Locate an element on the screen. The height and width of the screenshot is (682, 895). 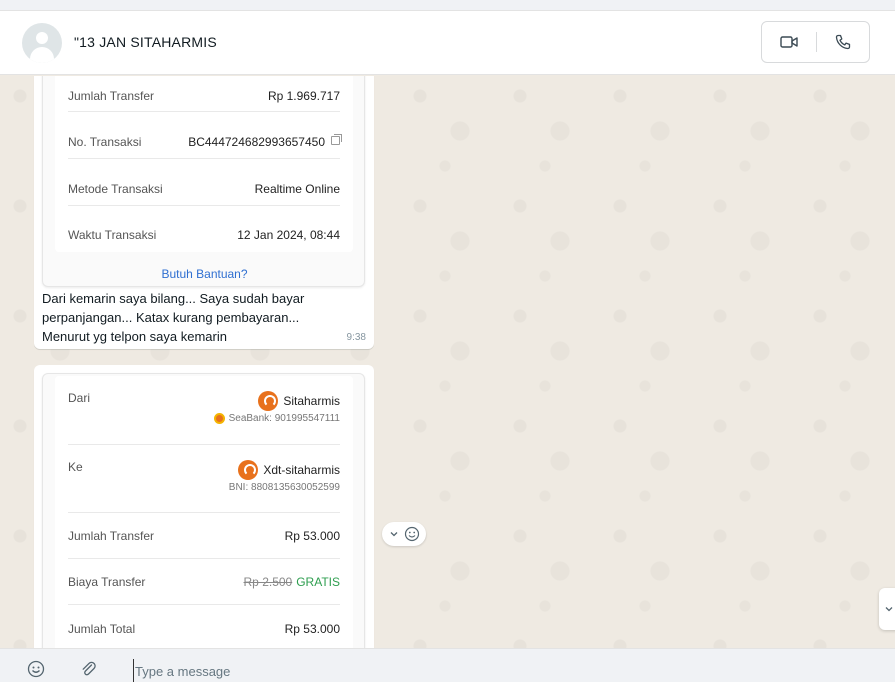
receipt-value: 12 Jan 2024, 08:44 is located at coordinates (288, 235).